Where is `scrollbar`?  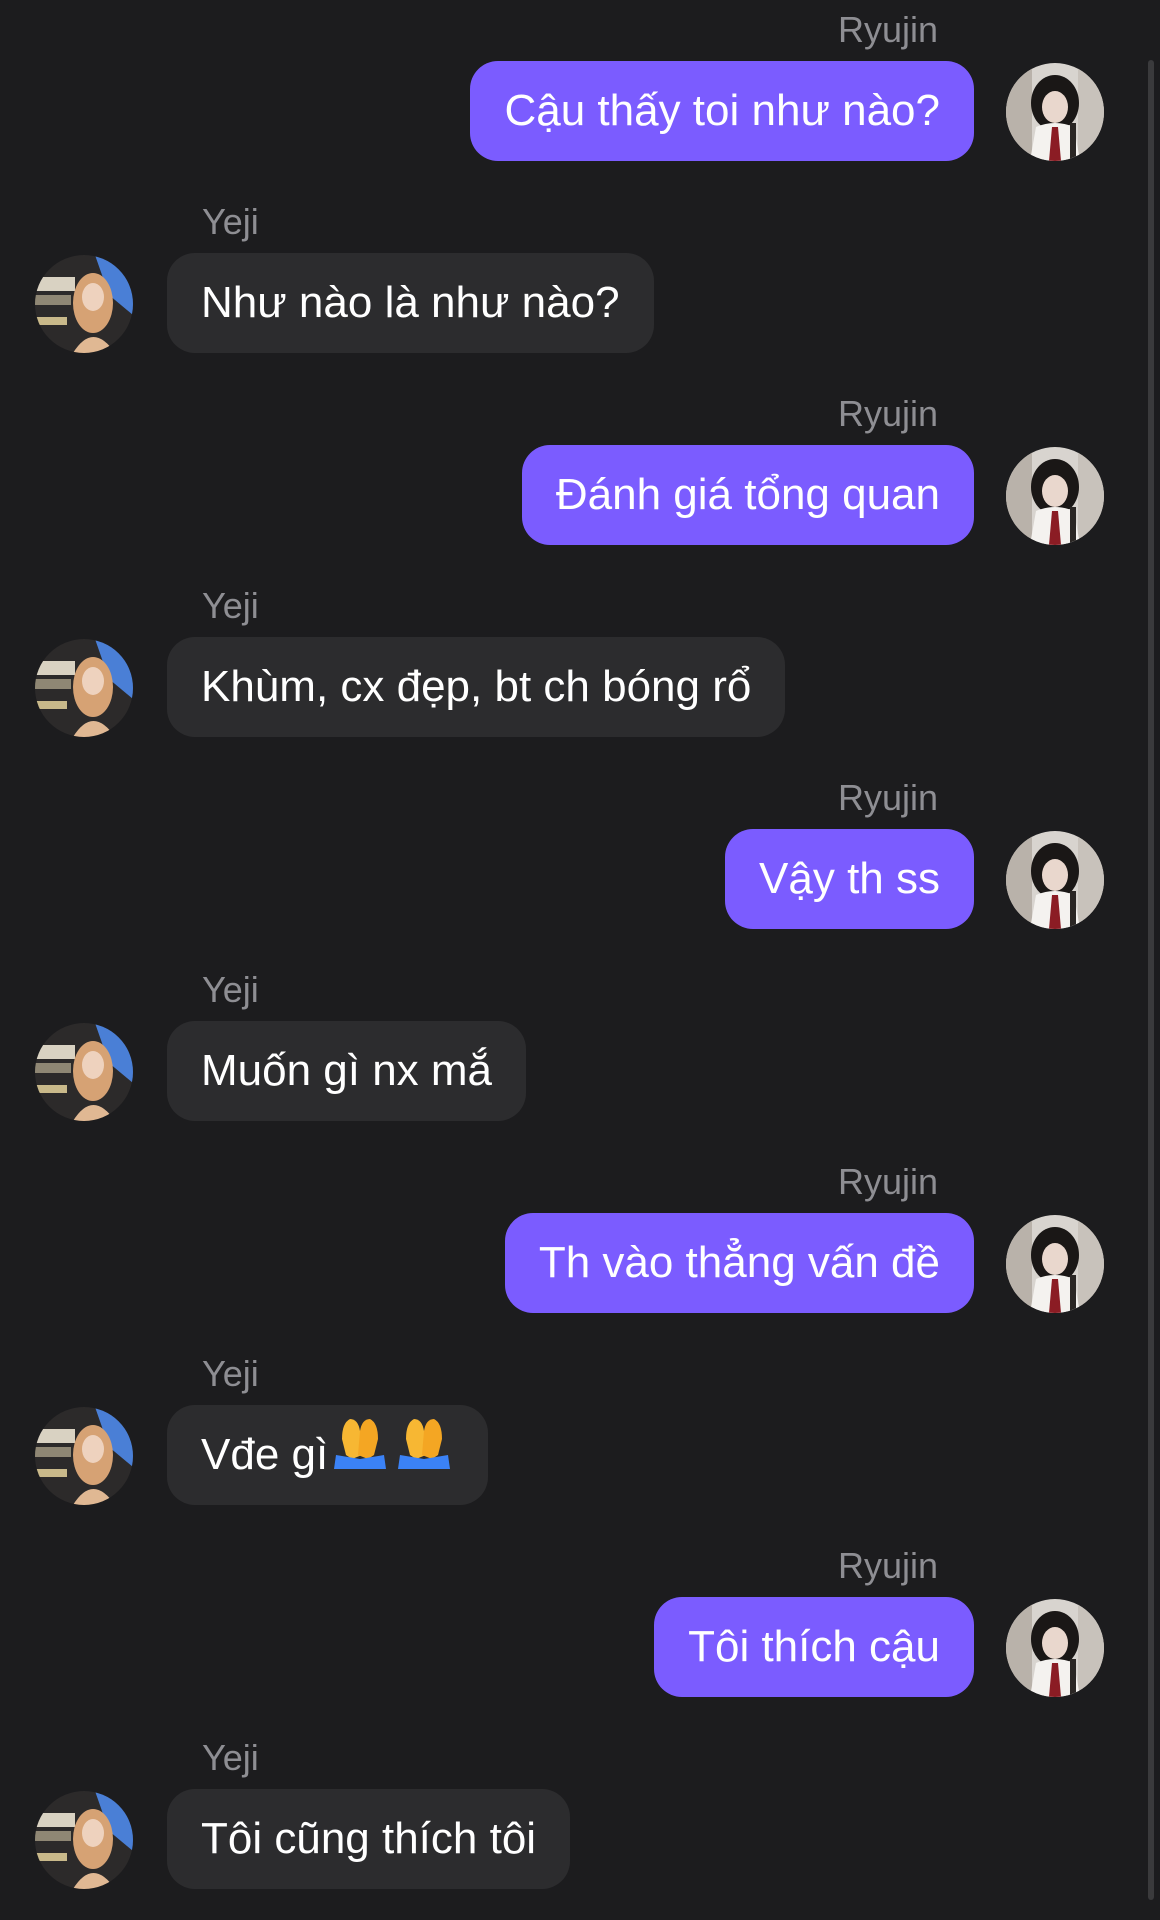
scrollbar is located at coordinates (1151, 980).